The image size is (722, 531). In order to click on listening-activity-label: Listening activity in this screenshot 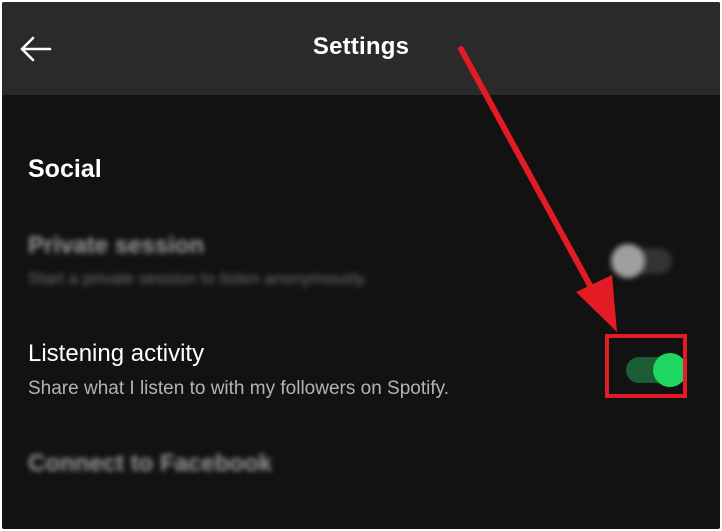, I will do `click(116, 353)`.